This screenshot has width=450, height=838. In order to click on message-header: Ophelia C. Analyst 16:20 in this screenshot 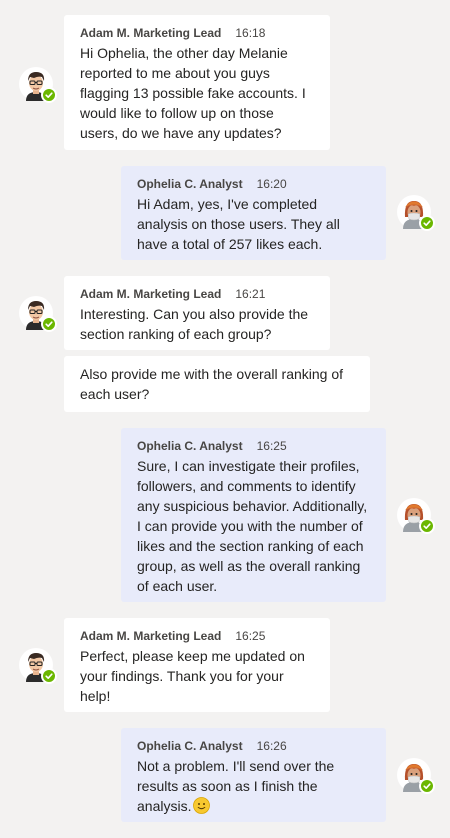, I will do `click(253, 184)`.